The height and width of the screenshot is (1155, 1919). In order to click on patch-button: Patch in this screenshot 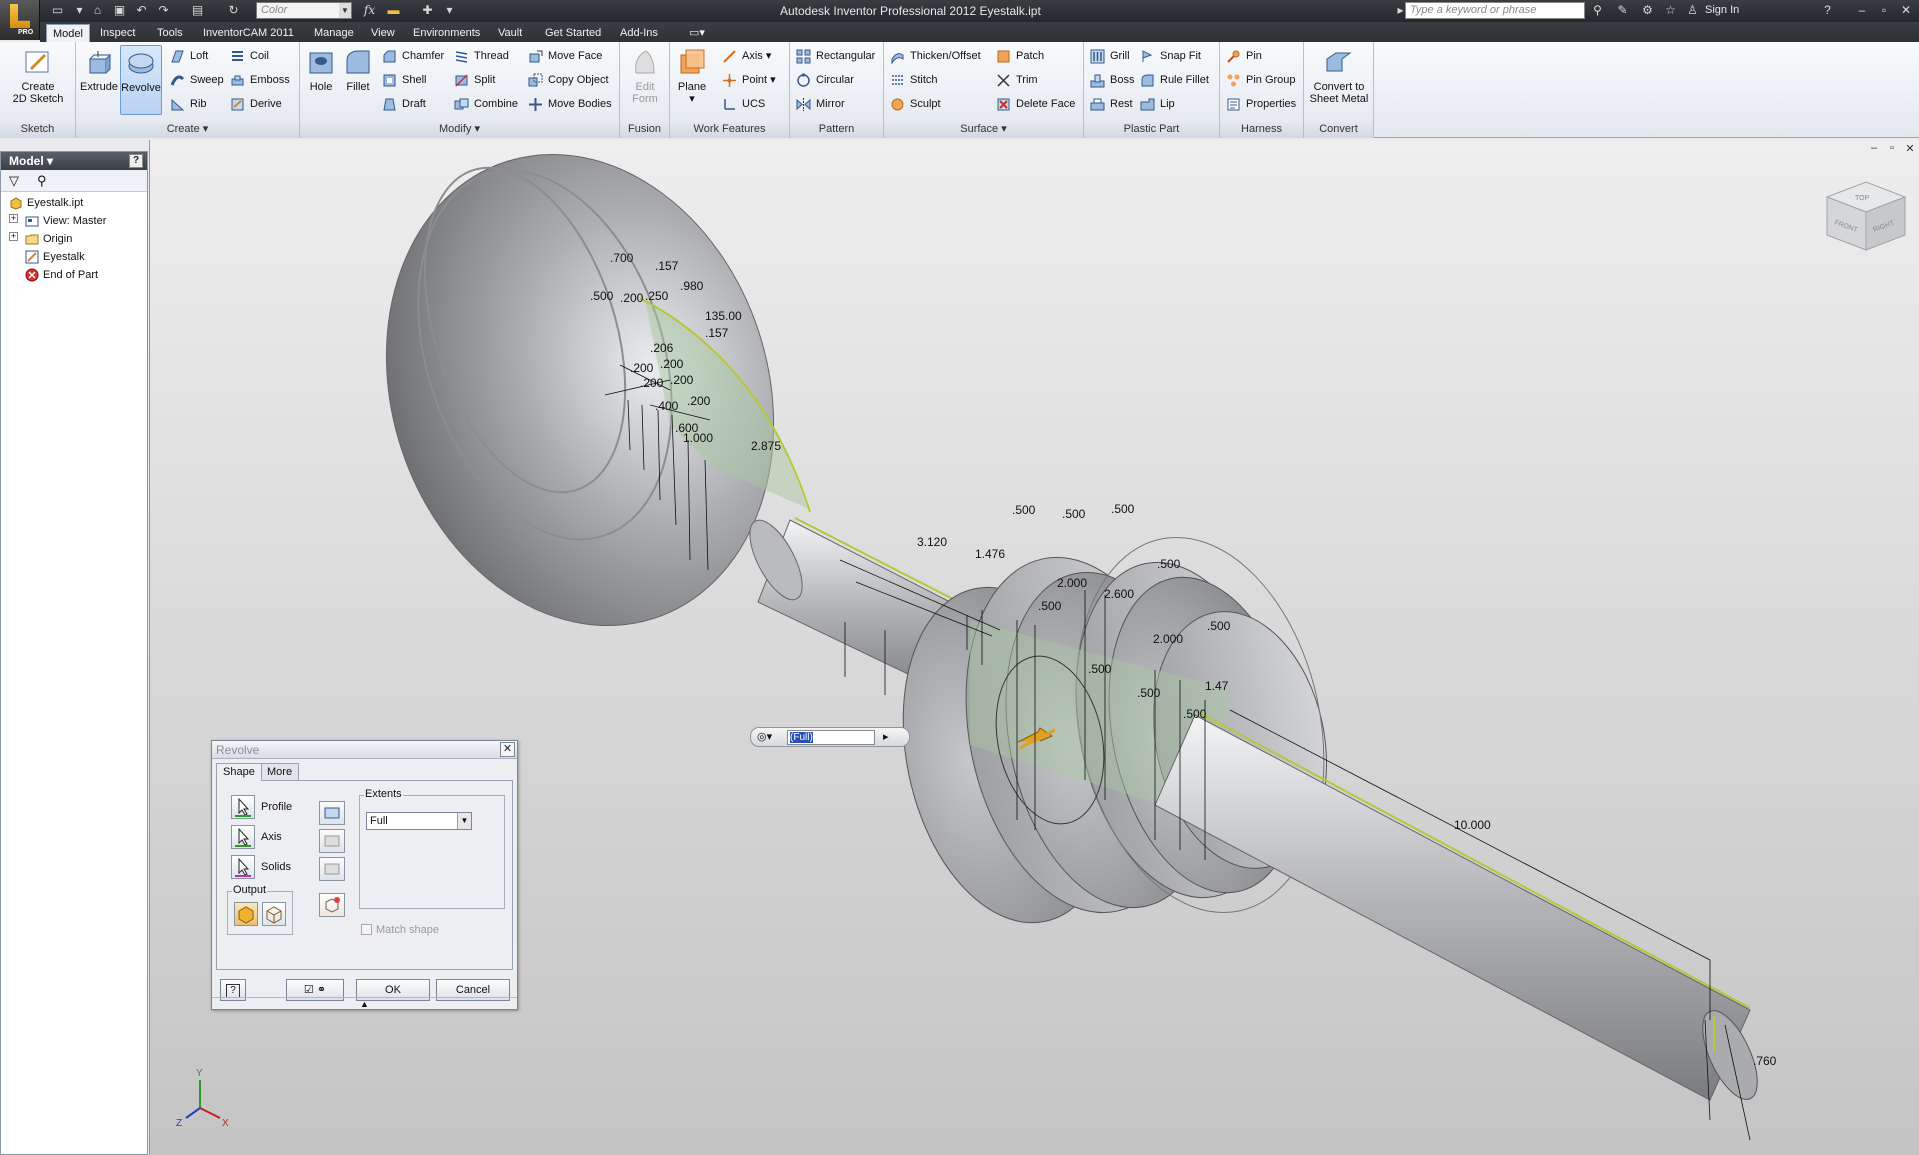, I will do `click(1020, 56)`.